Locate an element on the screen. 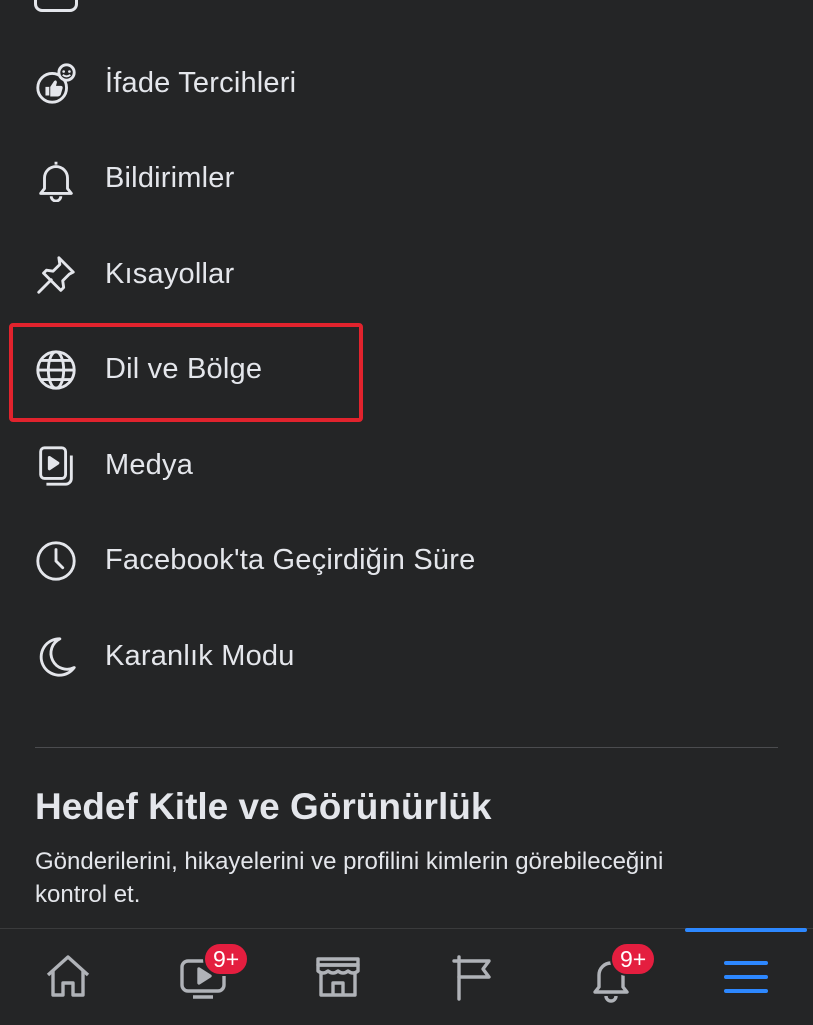 The image size is (813, 1025). home-icon is located at coordinates (67, 976).